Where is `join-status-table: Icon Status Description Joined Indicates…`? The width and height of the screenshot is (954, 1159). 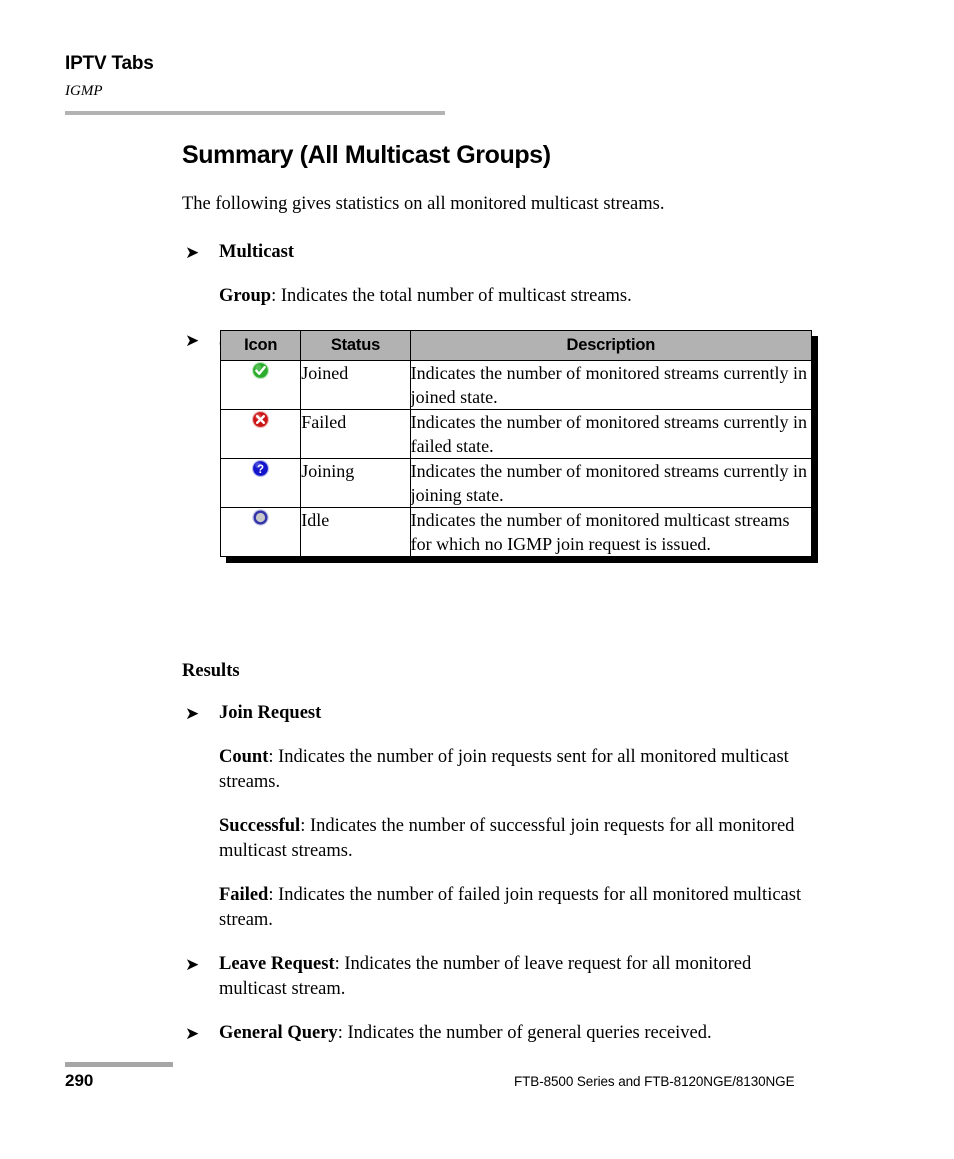
join-status-table: Icon Status Description Joined Indicates… is located at coordinates (516, 443).